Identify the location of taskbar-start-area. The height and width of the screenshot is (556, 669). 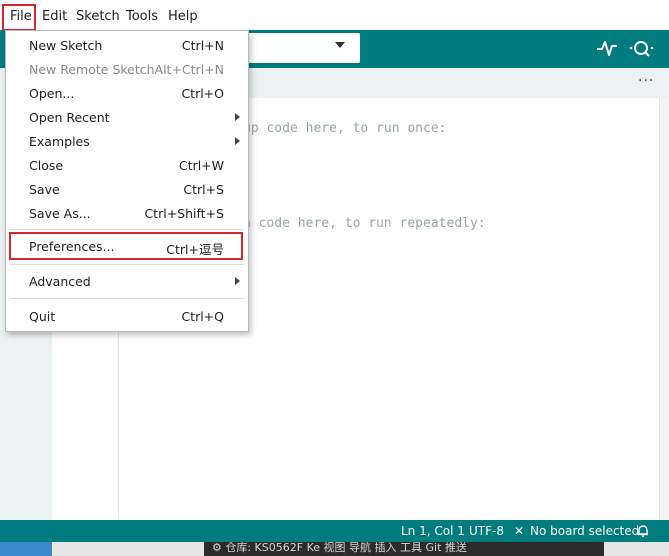
(26, 549).